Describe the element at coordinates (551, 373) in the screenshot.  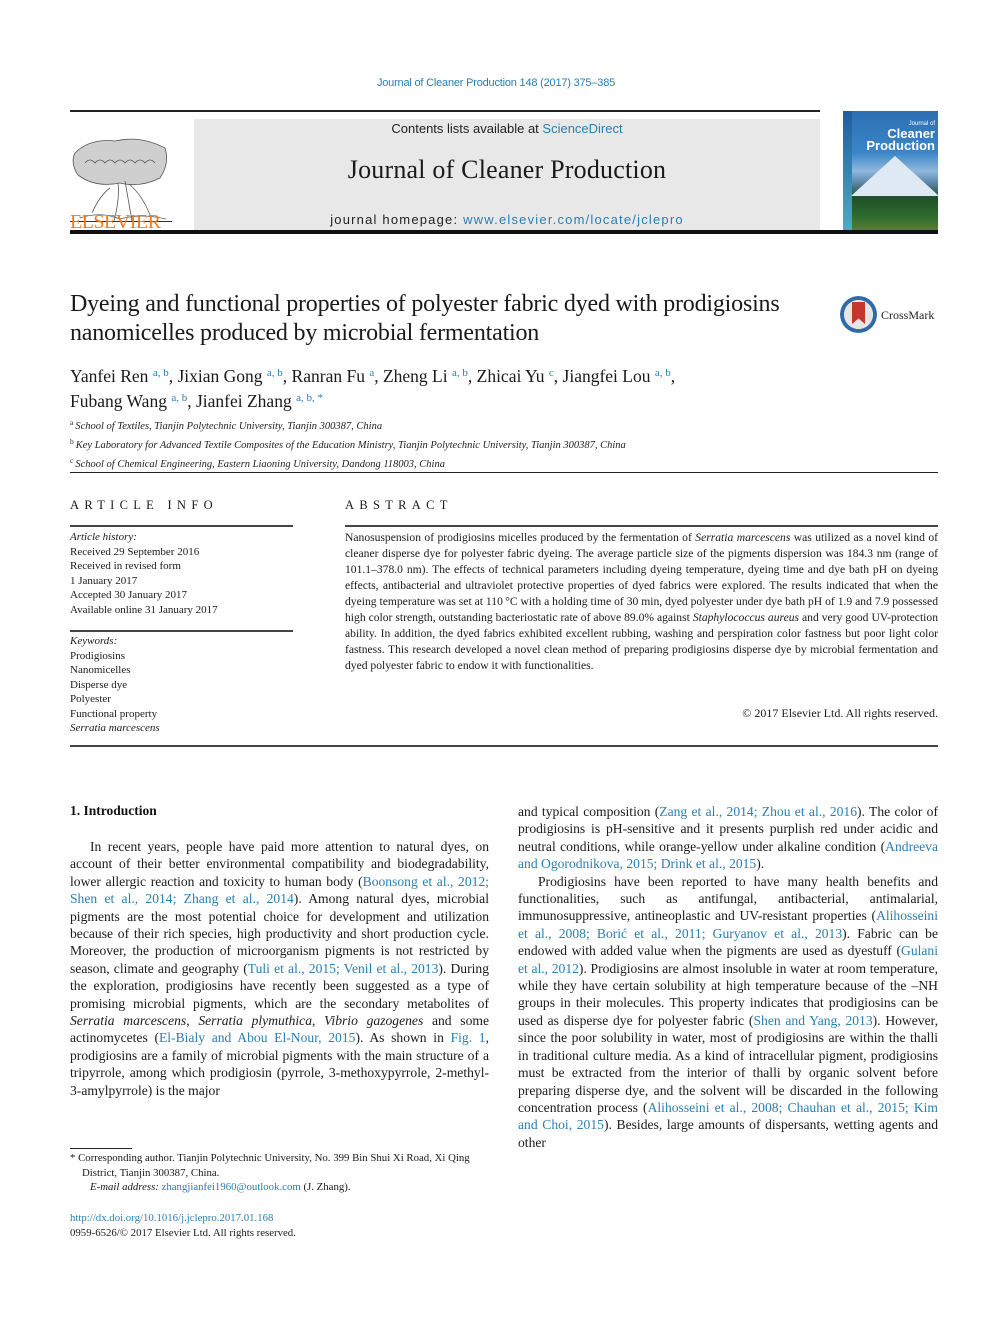
I see `author-affiliation-ref: c` at that location.